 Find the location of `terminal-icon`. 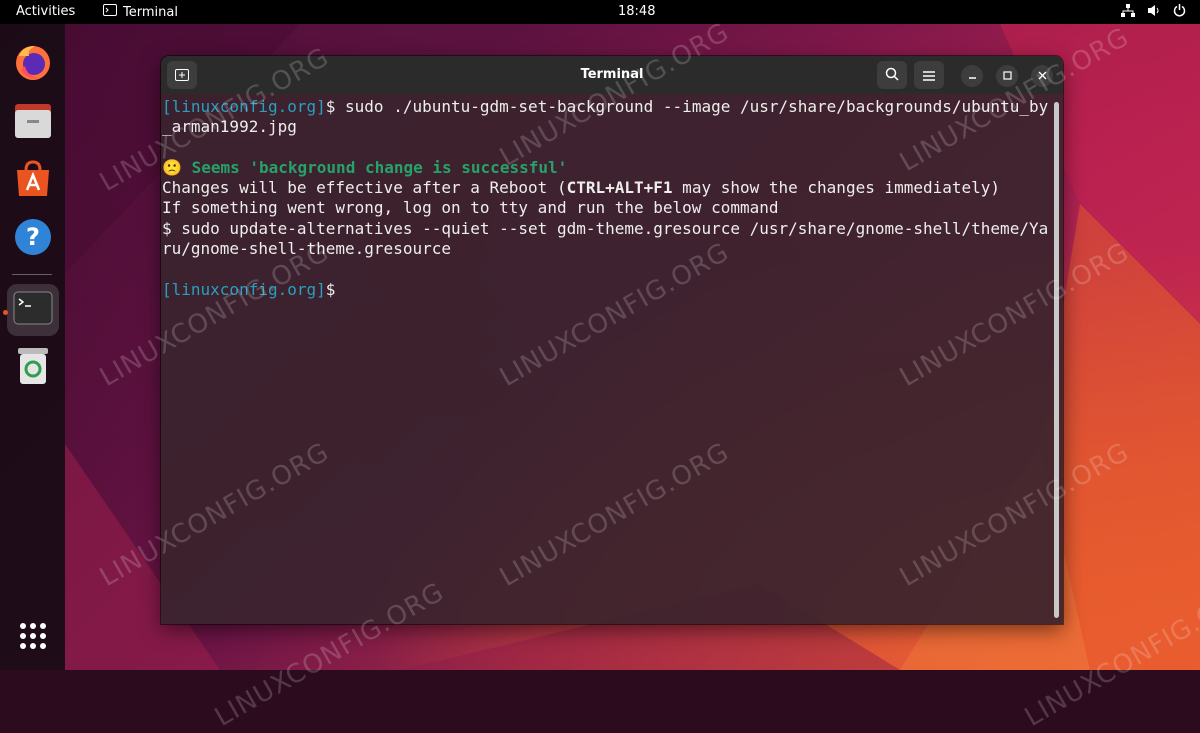

terminal-icon is located at coordinates (33, 310).